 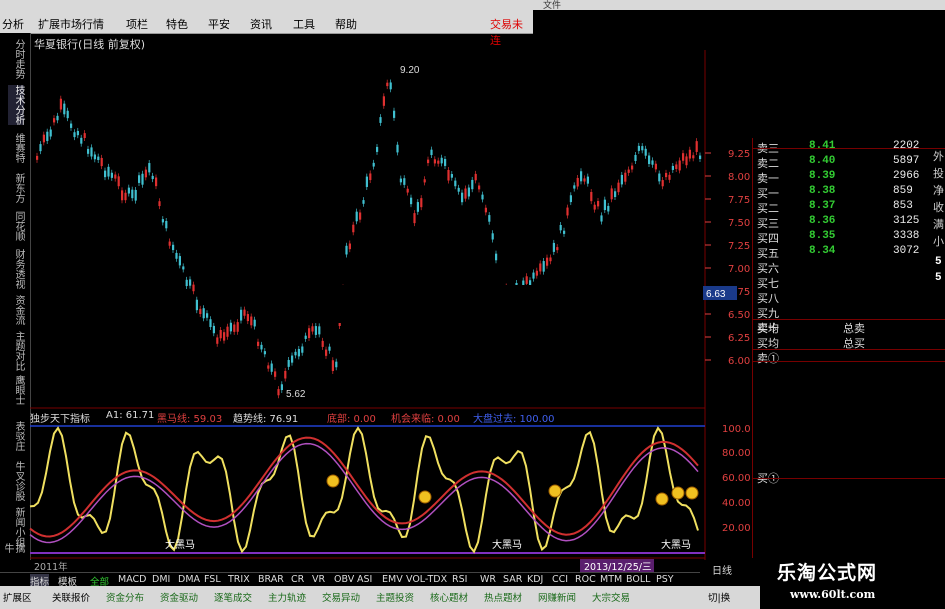 What do you see at coordinates (71, 597) in the screenshot?
I see `bottom-tab: 关联报价` at bounding box center [71, 597].